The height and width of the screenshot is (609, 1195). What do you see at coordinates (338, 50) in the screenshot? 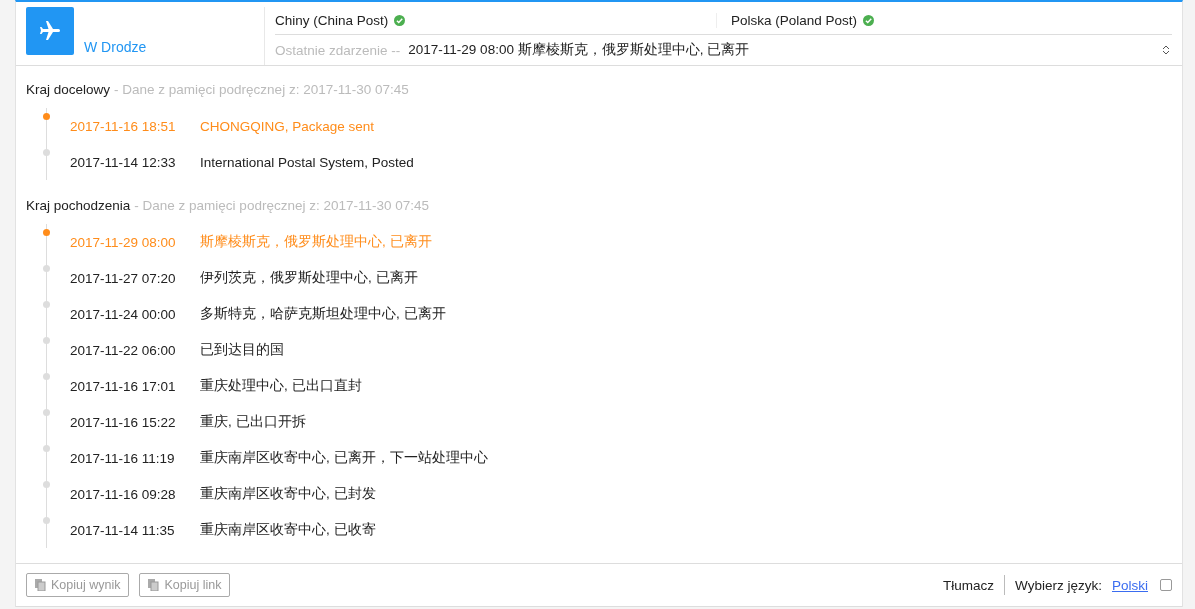
I see `last-event-label: Ostatnie zdarzenie --` at bounding box center [338, 50].